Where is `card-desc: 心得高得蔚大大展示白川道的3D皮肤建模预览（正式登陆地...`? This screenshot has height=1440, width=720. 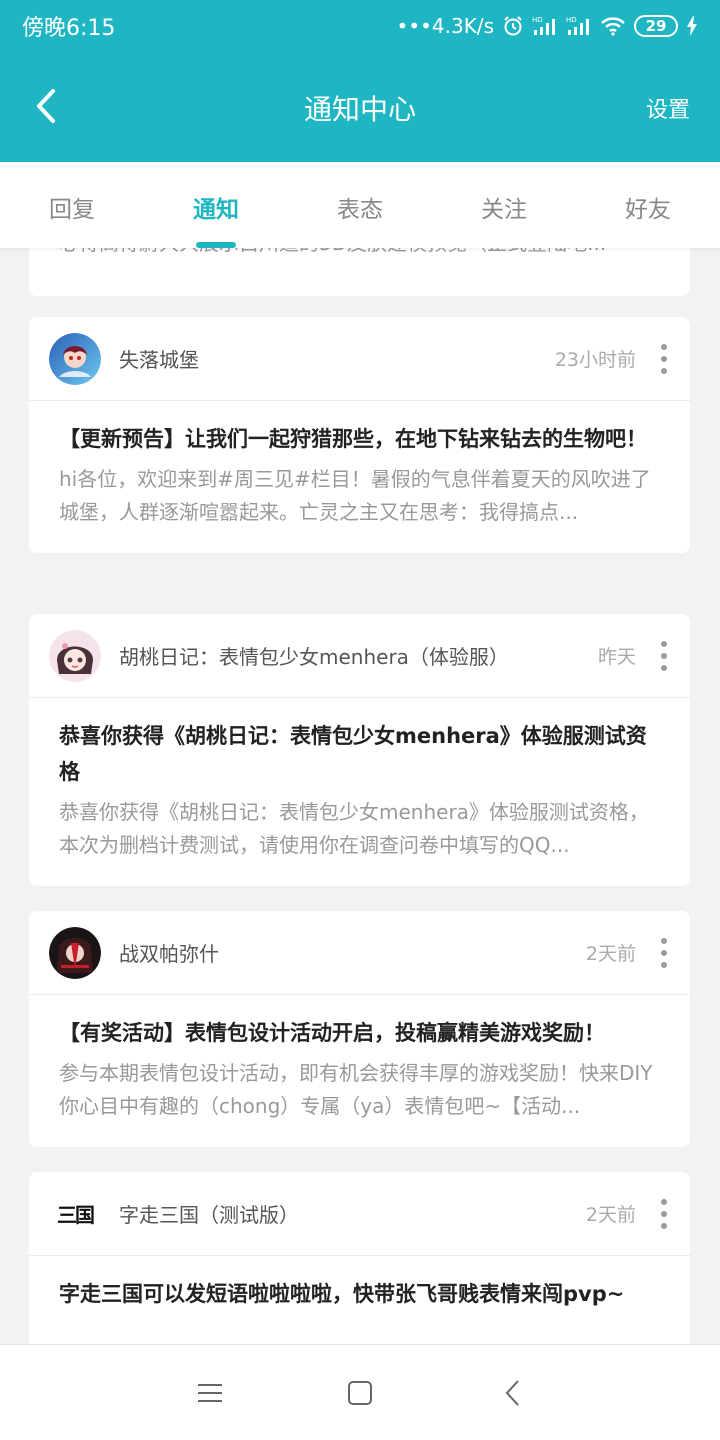 card-desc: 心得高得蔚大大展示白川道的3D皮肤建模预览（正式登陆地... is located at coordinates (359, 253).